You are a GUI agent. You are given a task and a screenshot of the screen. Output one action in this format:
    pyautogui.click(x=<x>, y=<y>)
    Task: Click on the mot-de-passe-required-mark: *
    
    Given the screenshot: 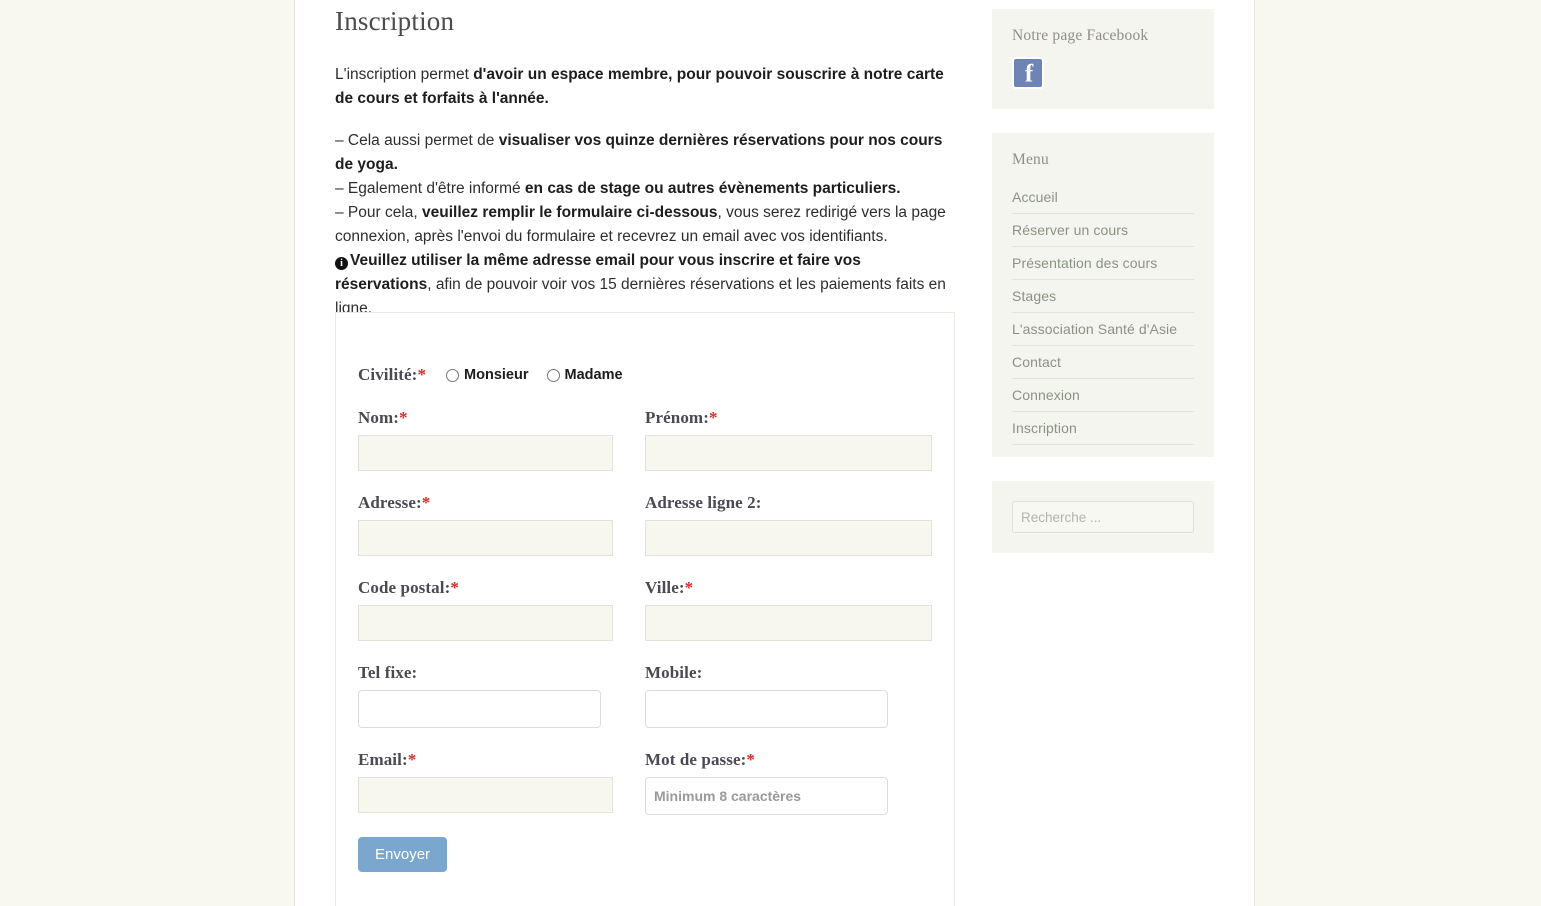 What is the action you would take?
    pyautogui.click(x=751, y=759)
    